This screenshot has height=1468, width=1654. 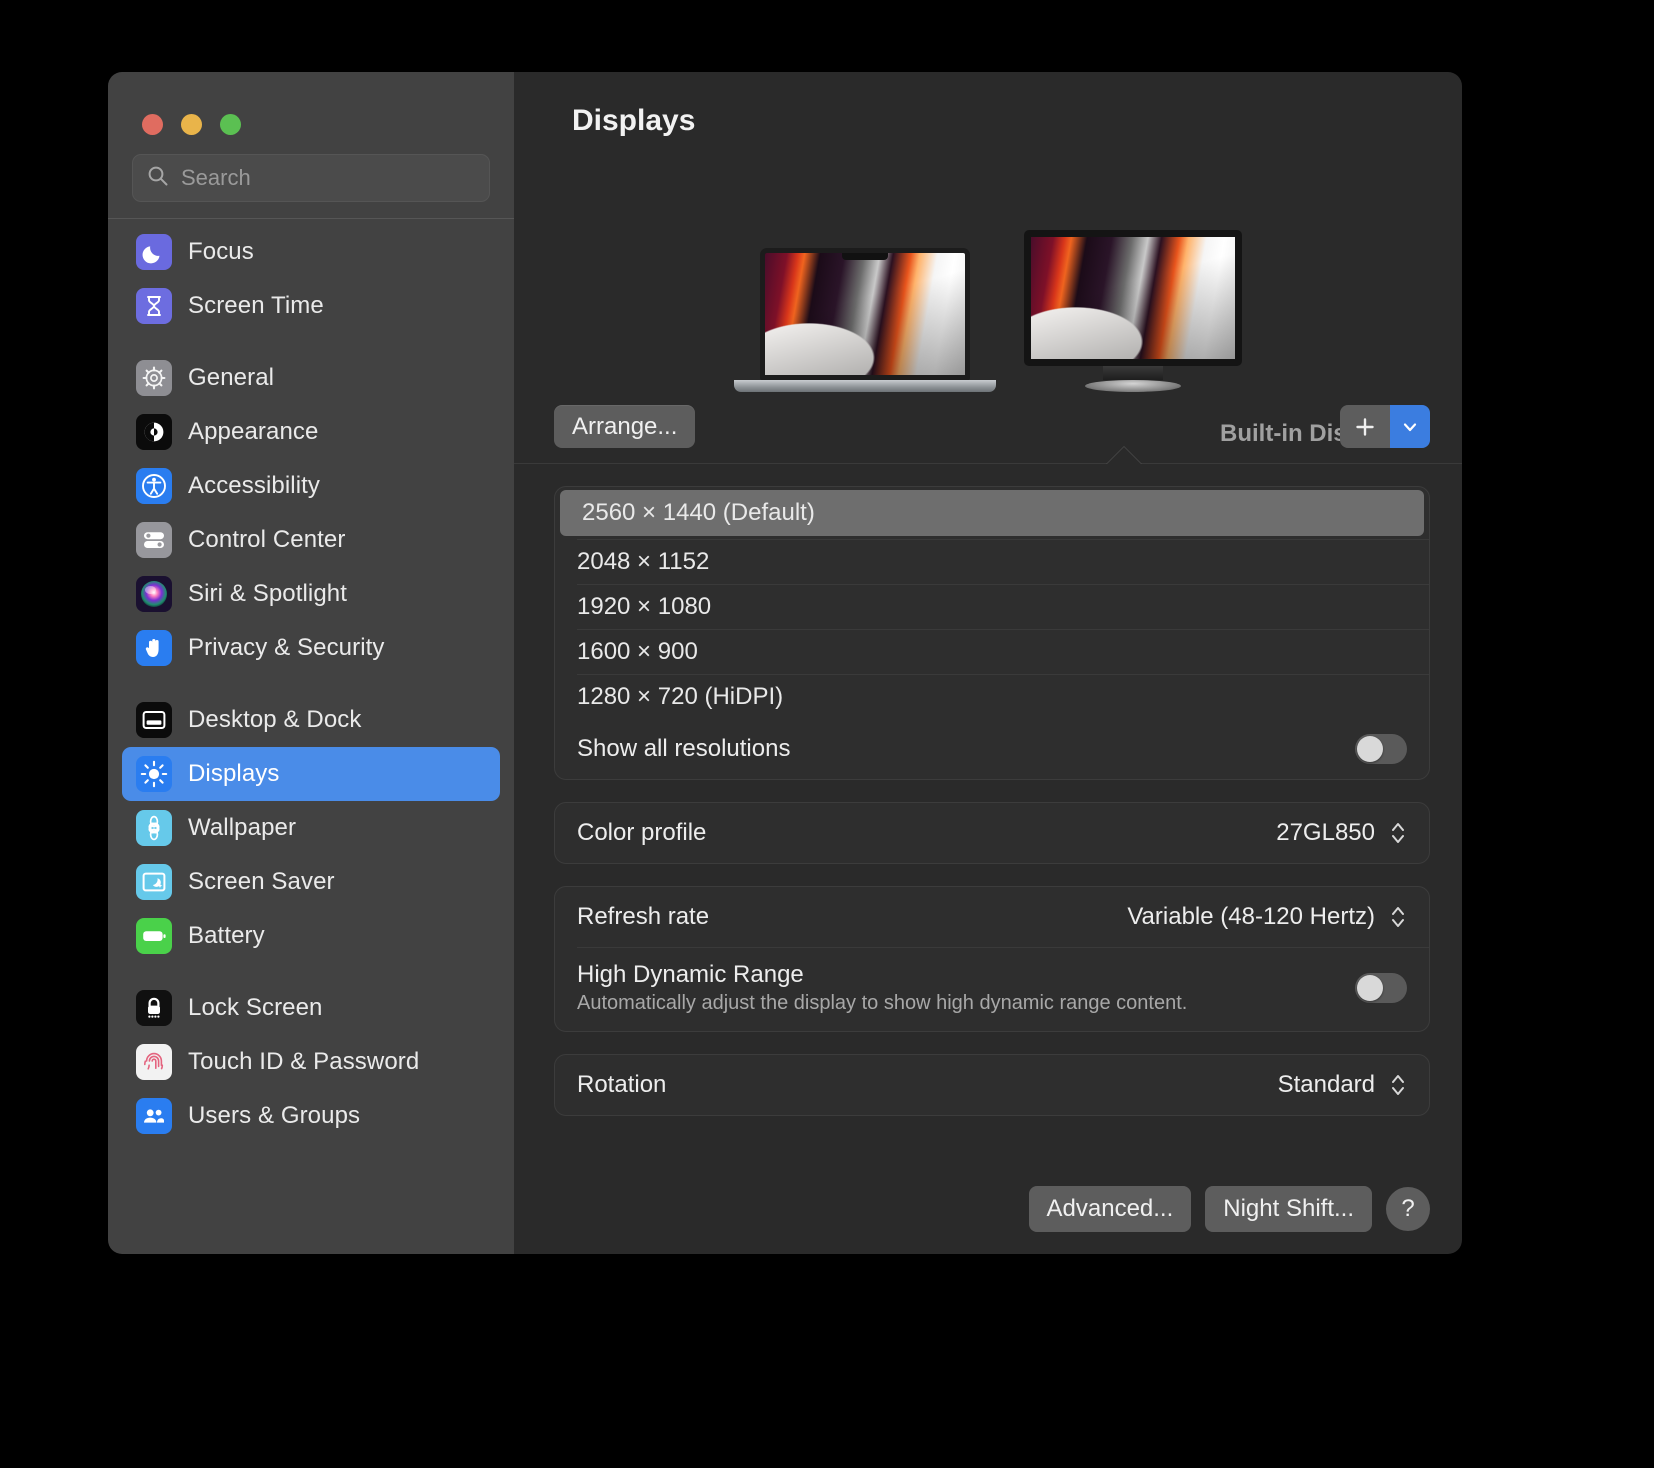 What do you see at coordinates (275, 719) in the screenshot?
I see `sidebar-item-label: Desktop & Dock` at bounding box center [275, 719].